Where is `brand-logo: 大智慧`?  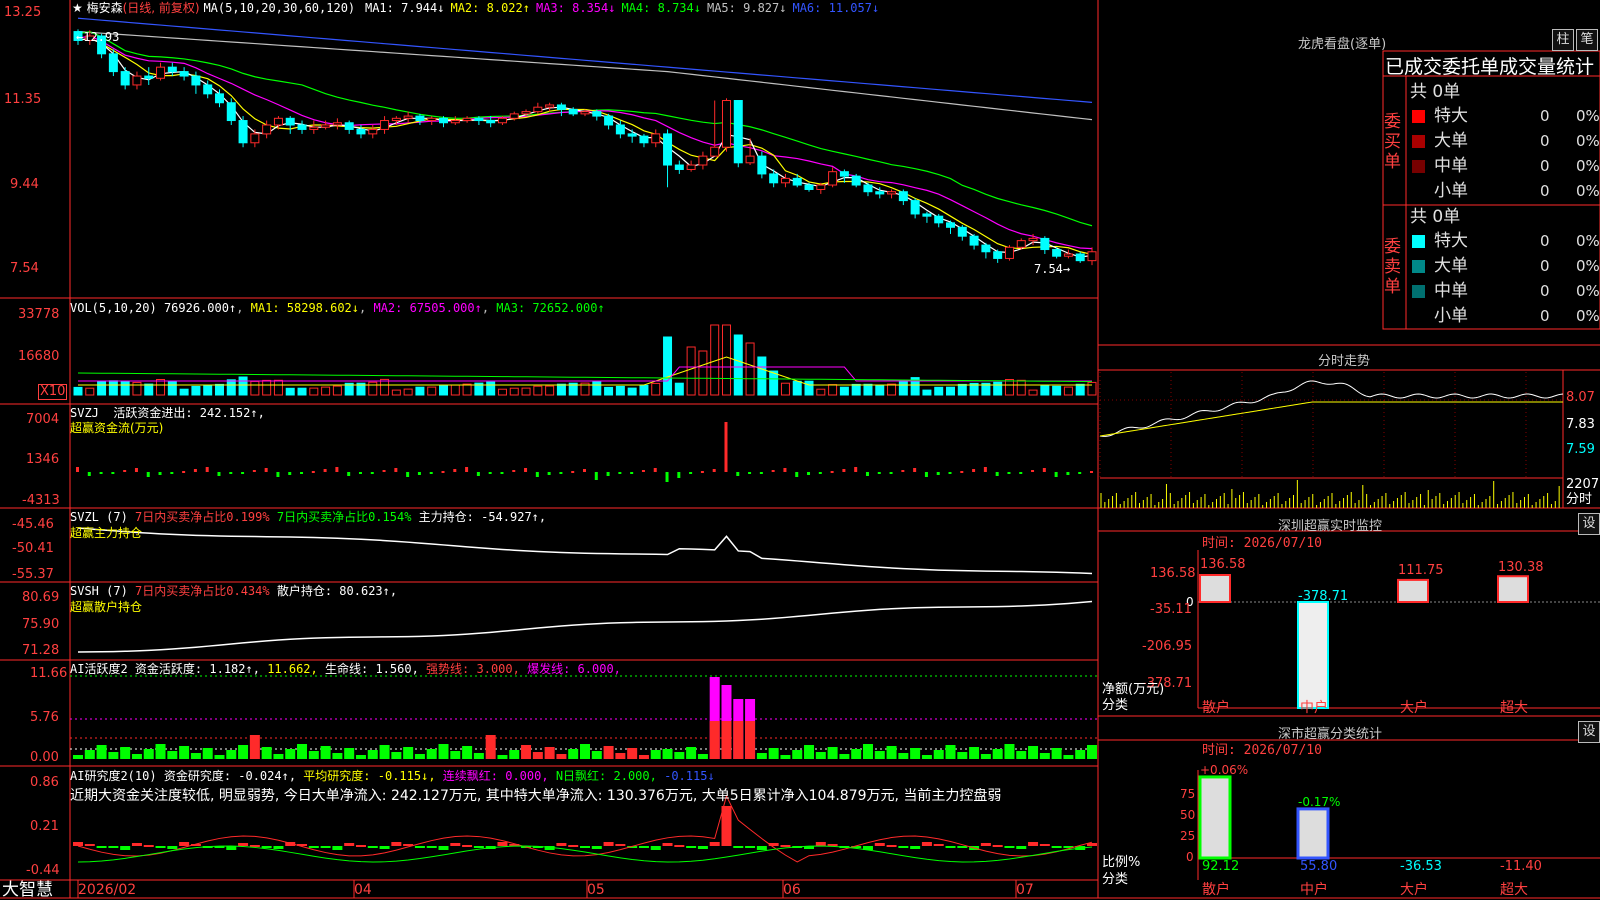
brand-logo: 大智慧 is located at coordinates (27, 890).